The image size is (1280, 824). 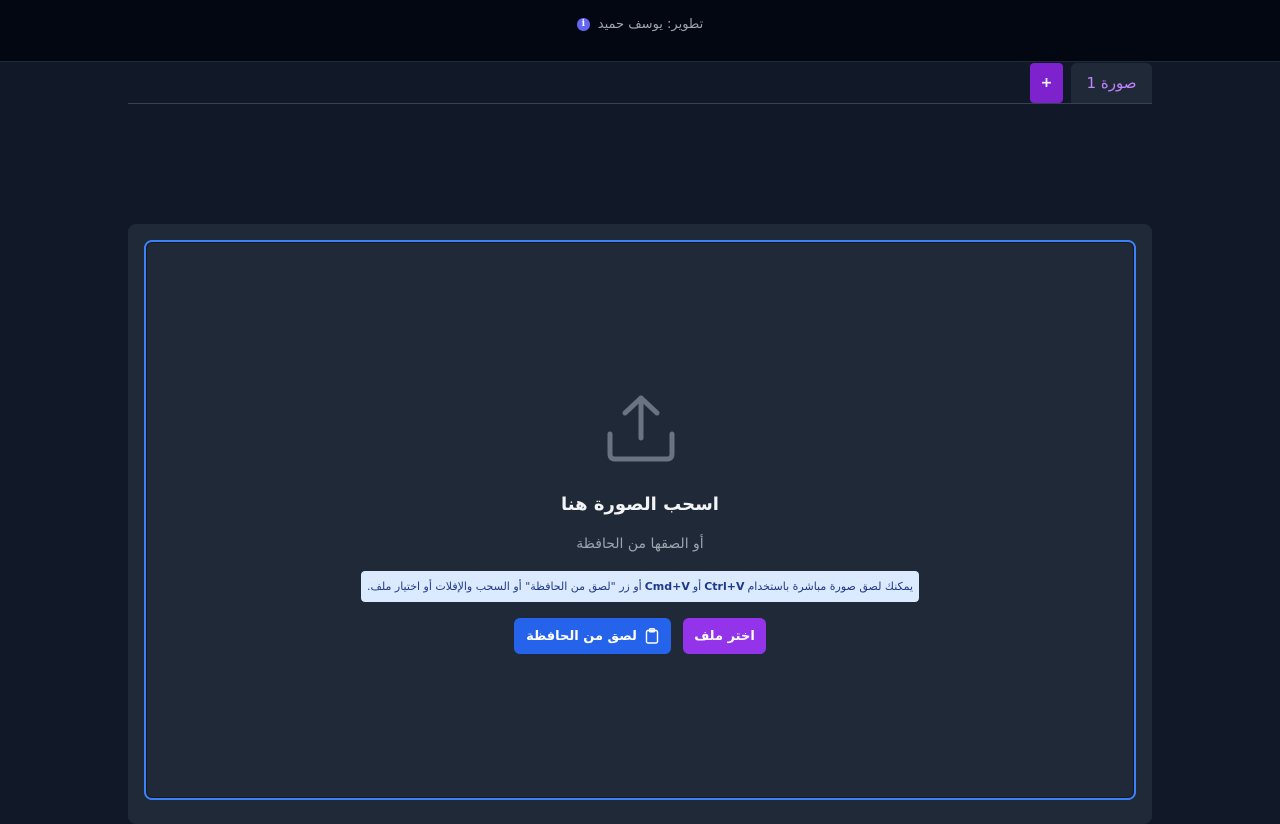 What do you see at coordinates (581, 636) in the screenshot?
I see `paste-label: لصق من الحافظة` at bounding box center [581, 636].